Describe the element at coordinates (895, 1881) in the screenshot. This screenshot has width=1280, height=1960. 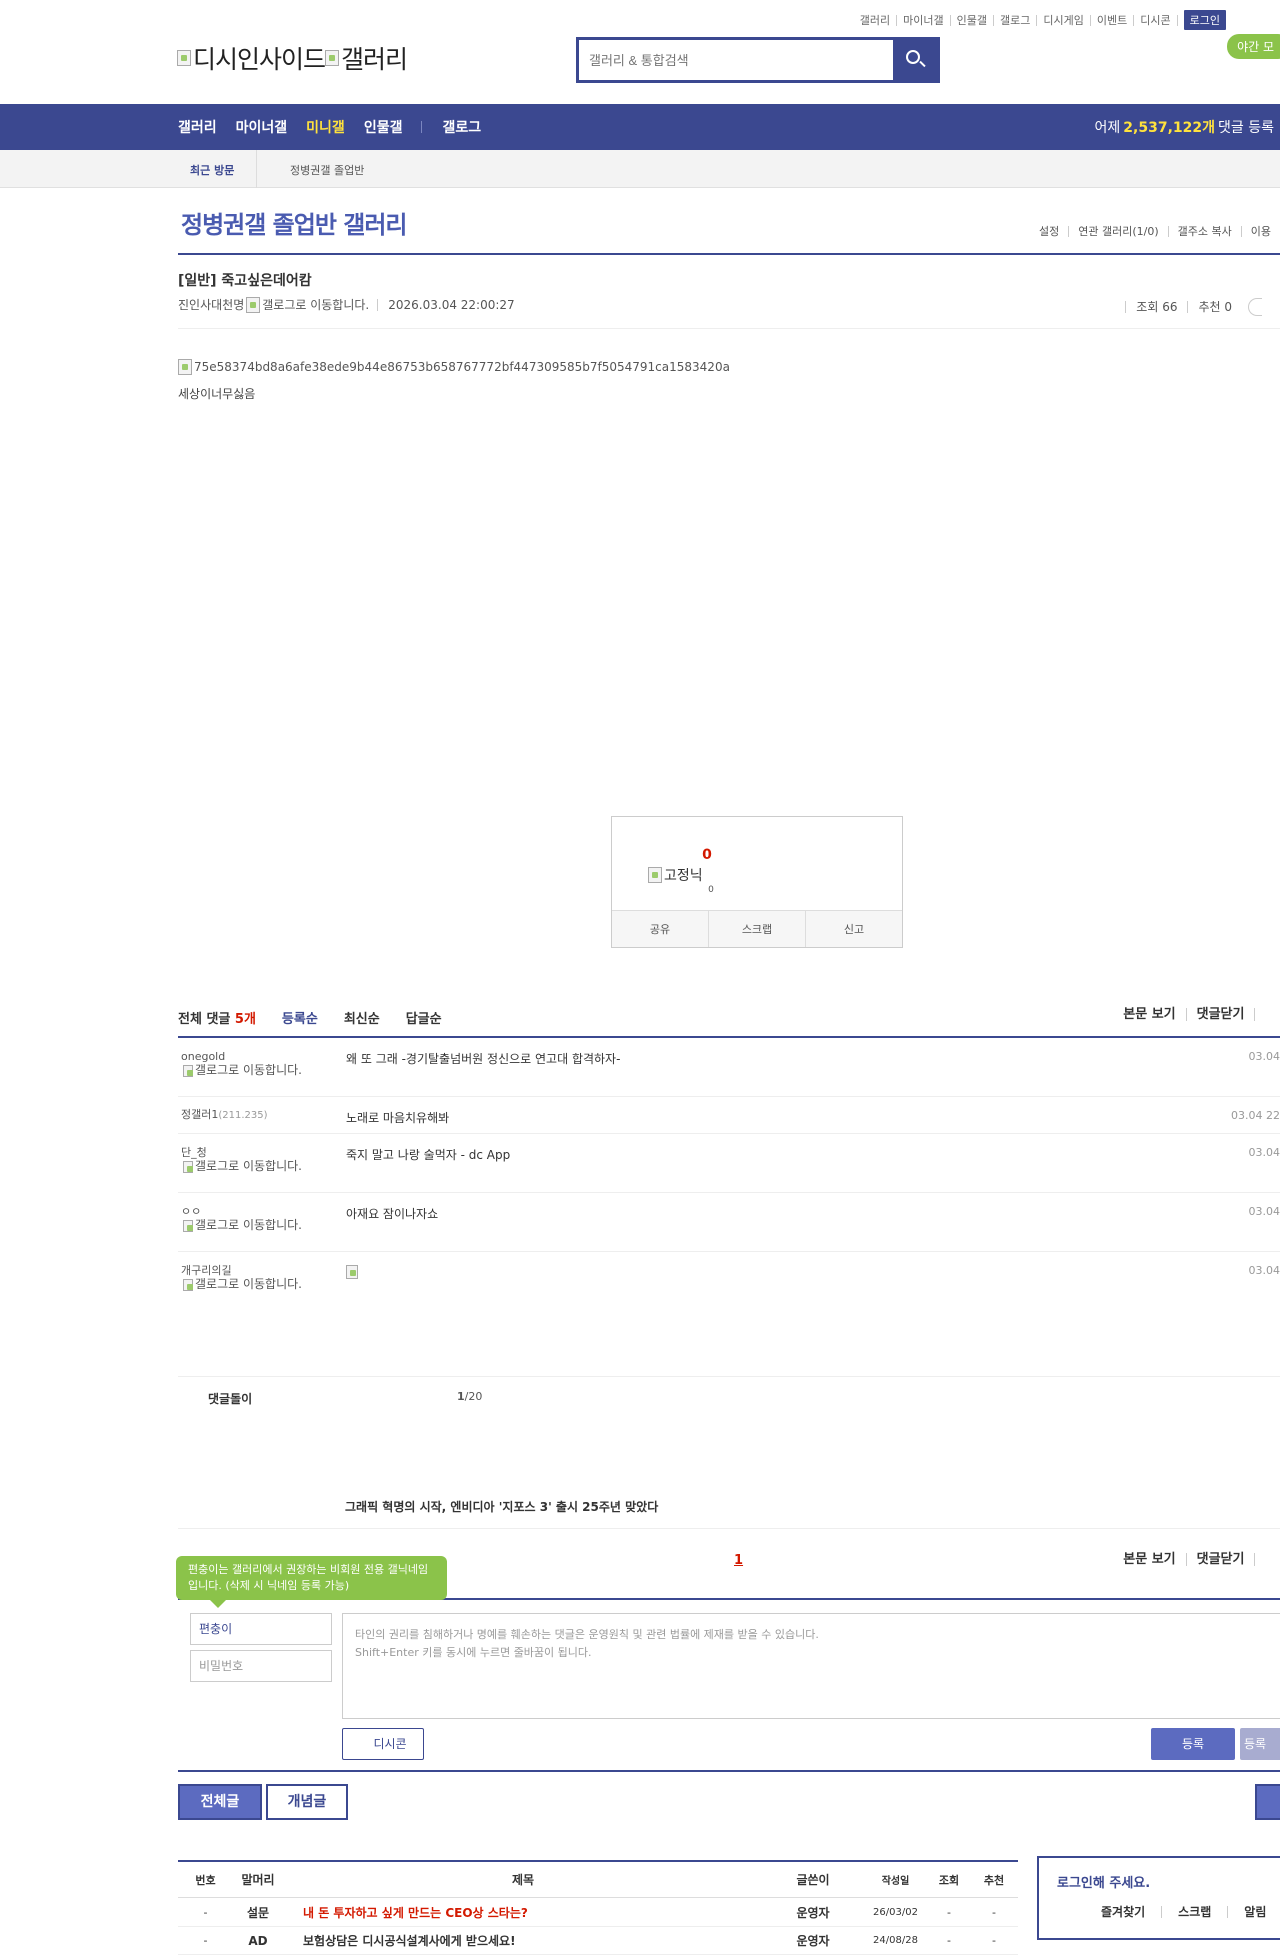
I see `col-date: 작성일` at that location.